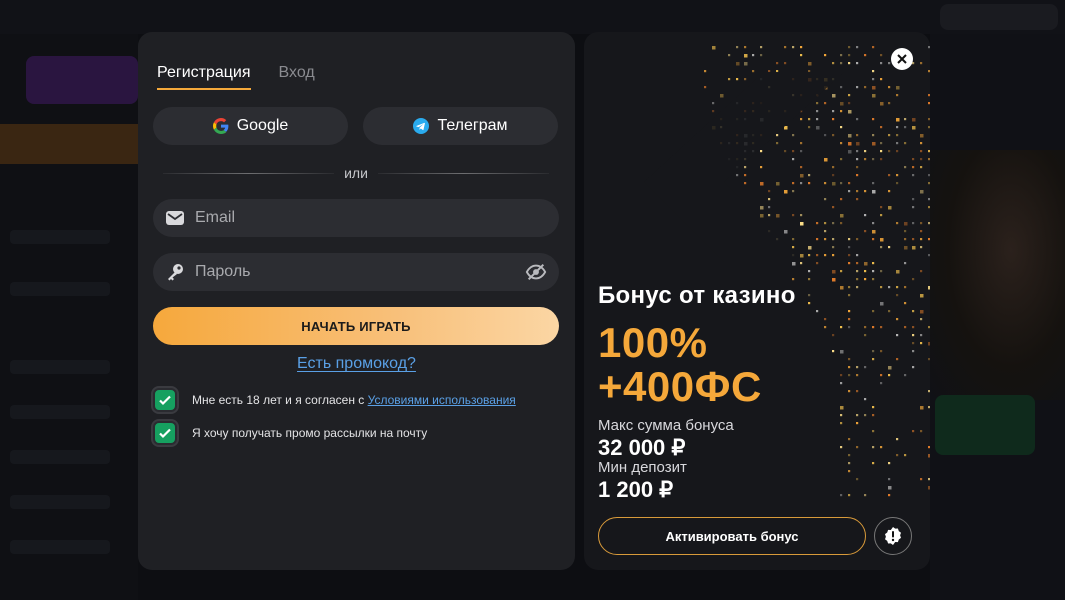 The height and width of the screenshot is (600, 1065). Describe the element at coordinates (356, 173) in the screenshot. I see `or-divider: или` at that location.